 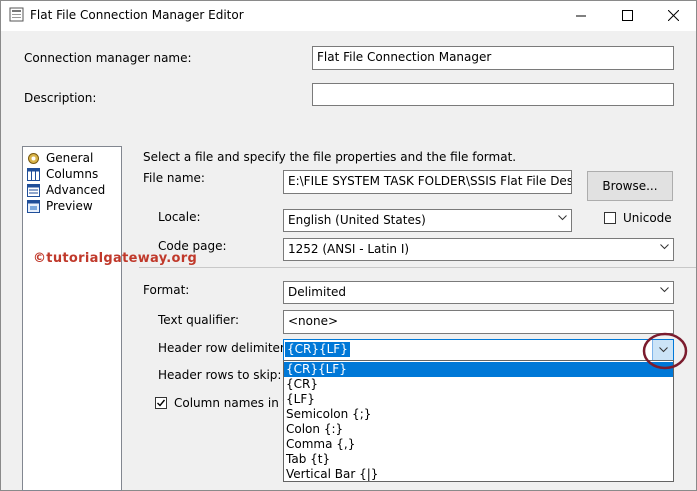 I want to click on page-navigation: General Columns Advanced Preview, so click(x=72, y=318).